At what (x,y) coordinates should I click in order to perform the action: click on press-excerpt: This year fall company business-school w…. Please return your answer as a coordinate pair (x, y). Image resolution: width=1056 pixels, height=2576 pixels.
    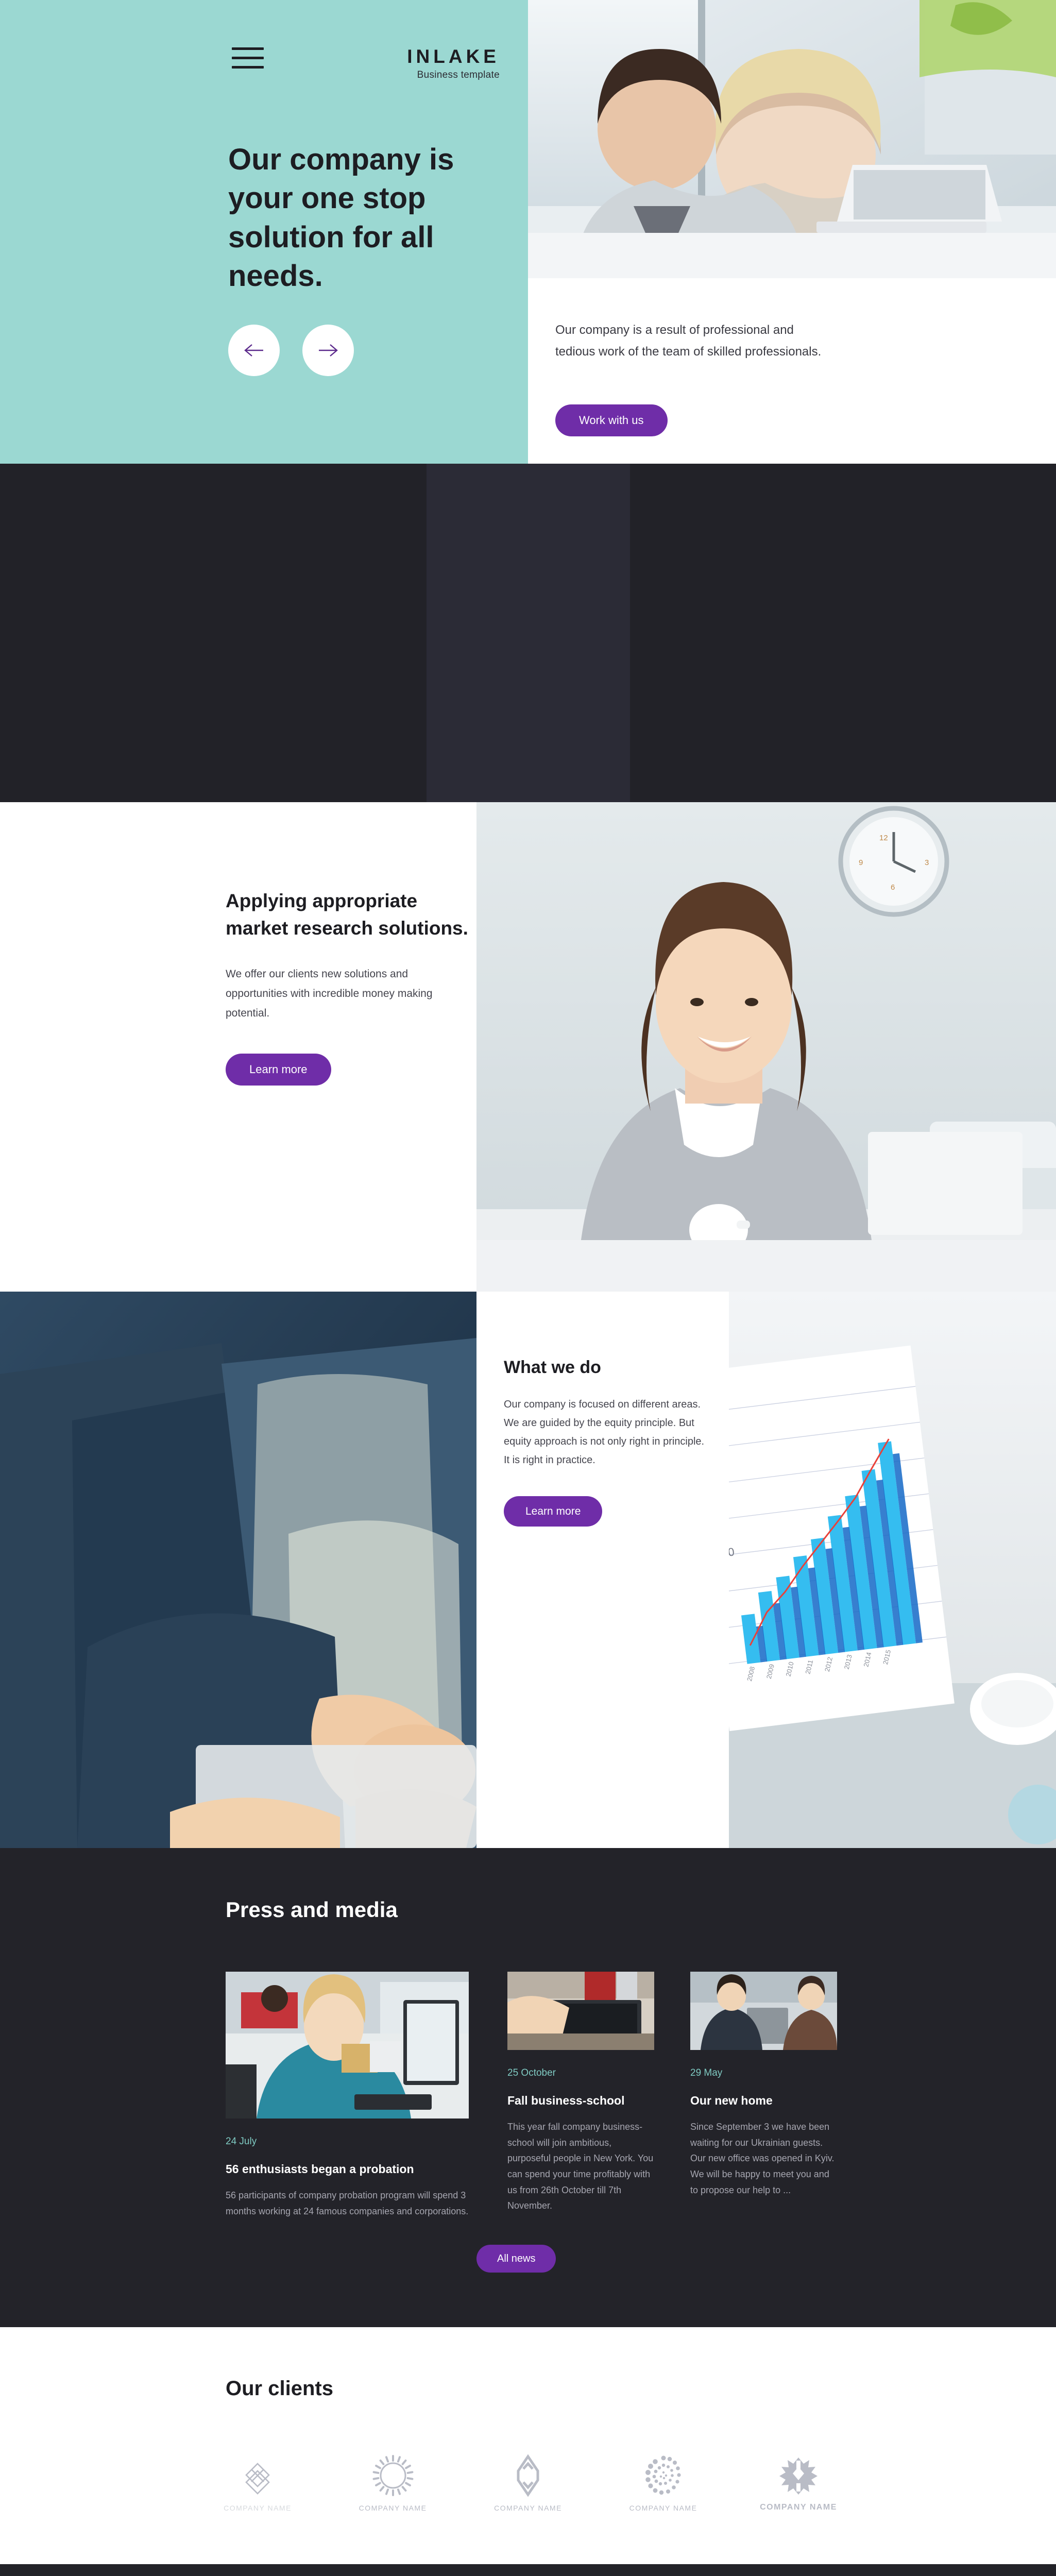
    Looking at the image, I should click on (581, 2166).